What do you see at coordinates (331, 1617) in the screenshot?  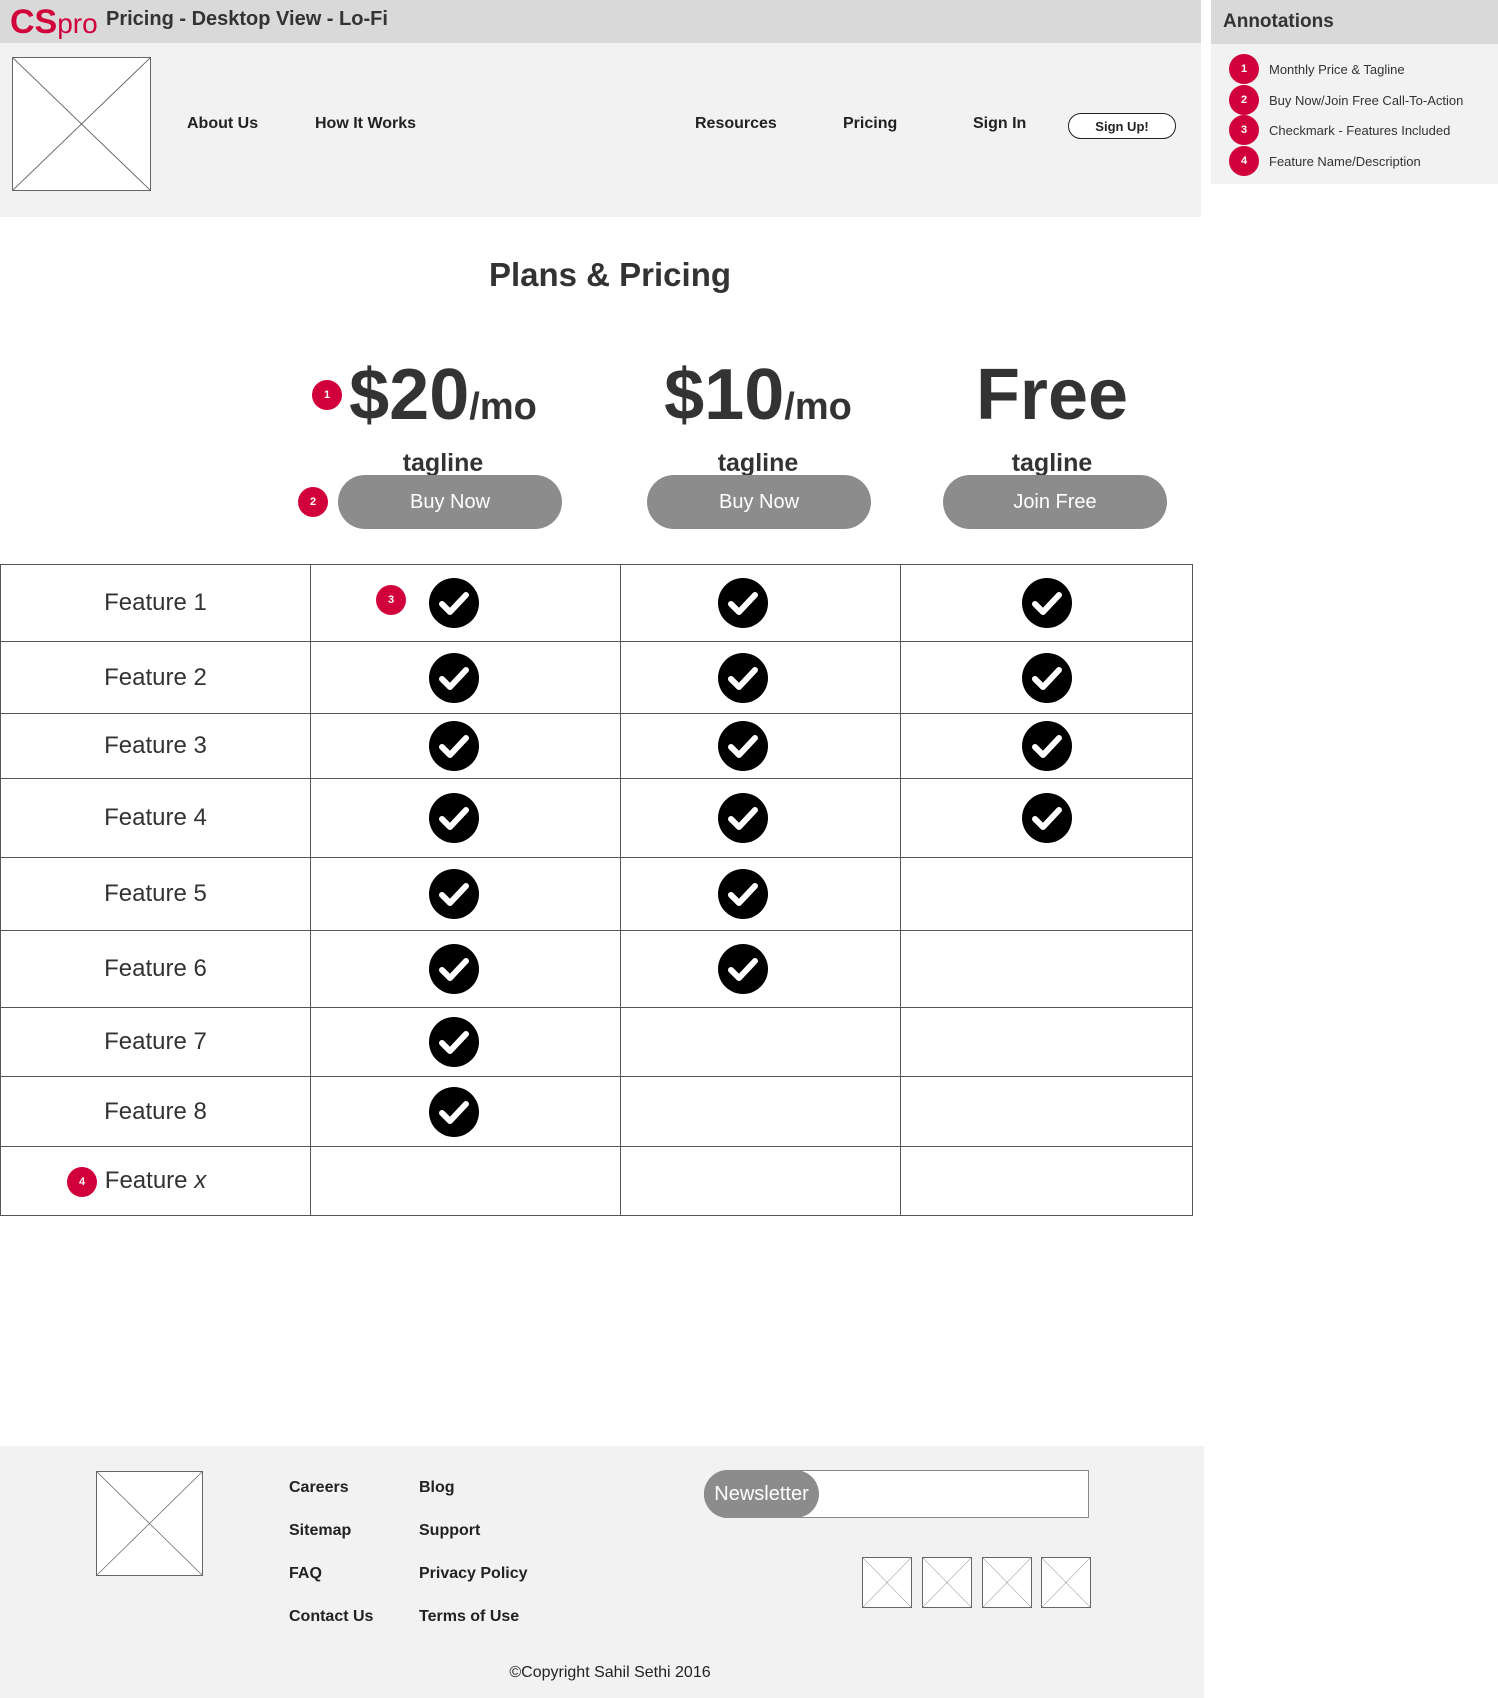 I see `footer-link-contact-us: Contact Us` at bounding box center [331, 1617].